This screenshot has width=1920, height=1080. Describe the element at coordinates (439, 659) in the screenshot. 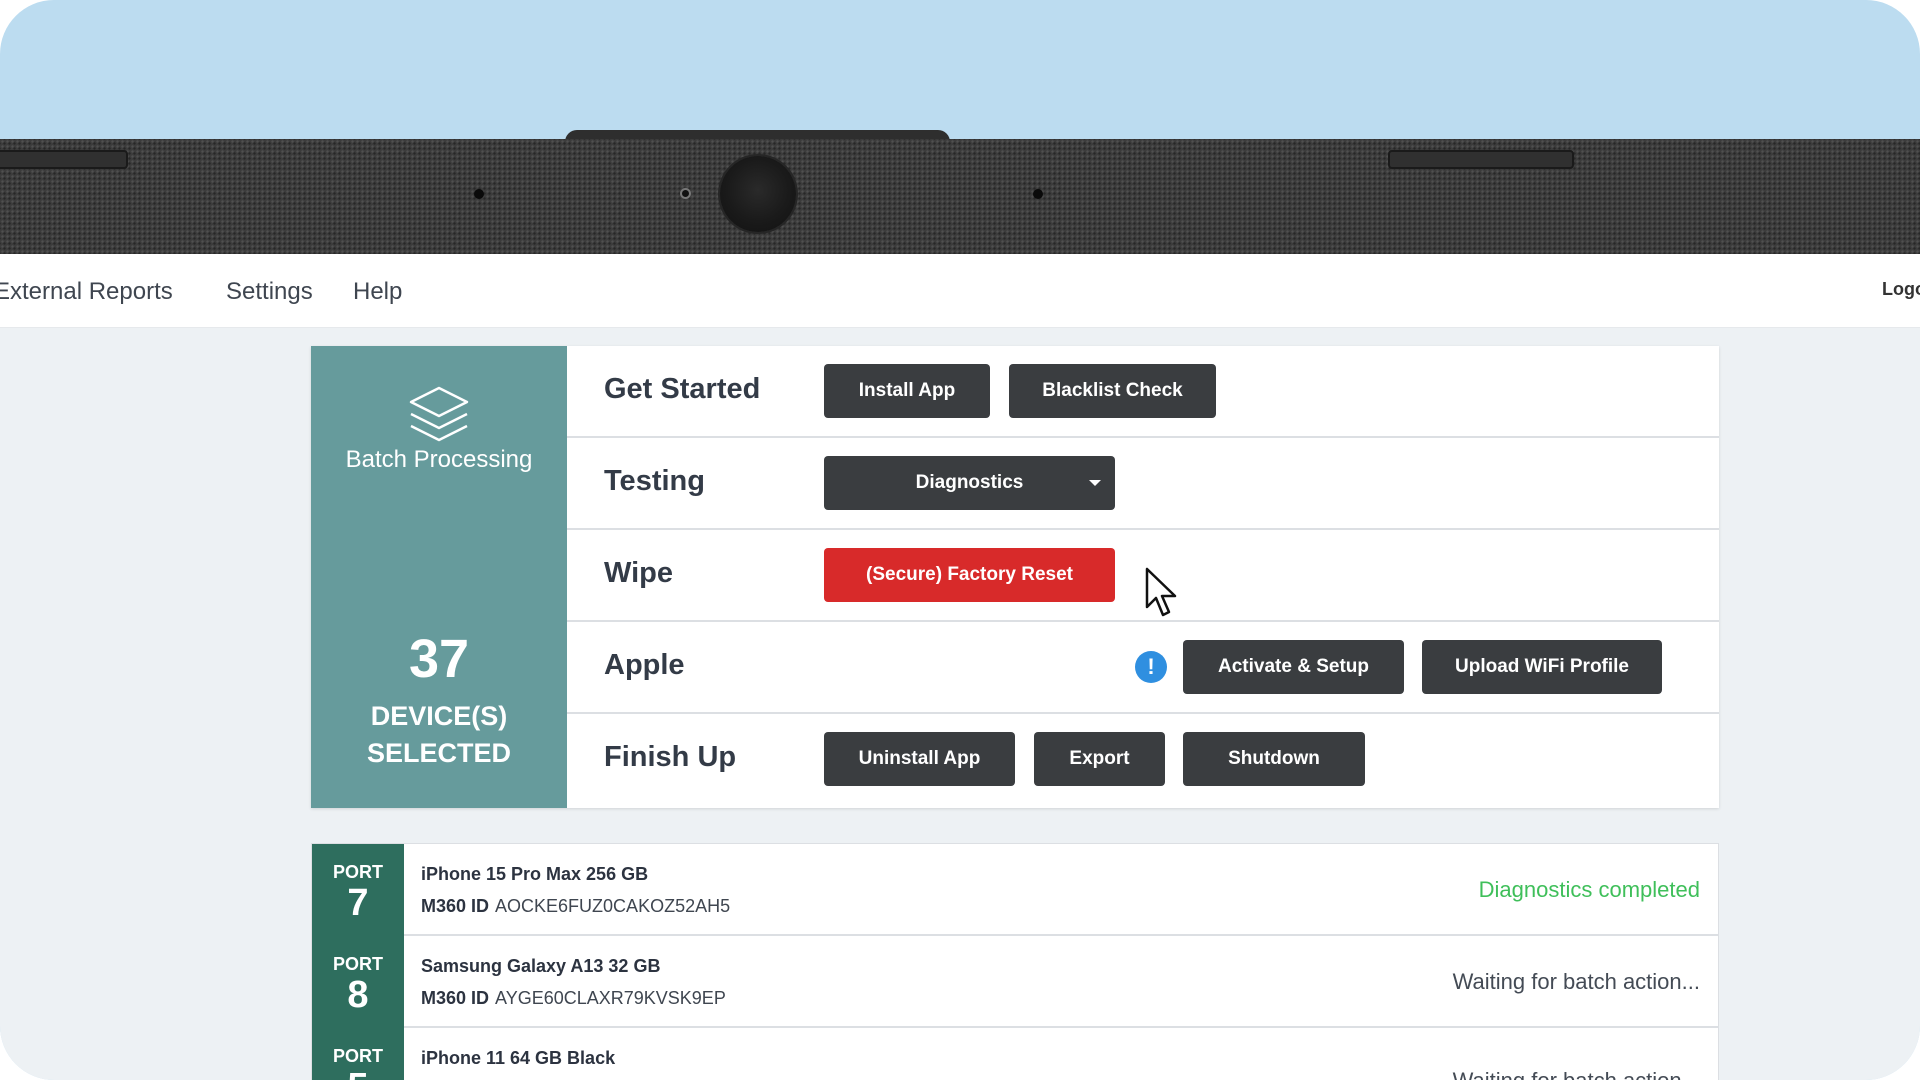

I see `selected-device-count: 37` at that location.